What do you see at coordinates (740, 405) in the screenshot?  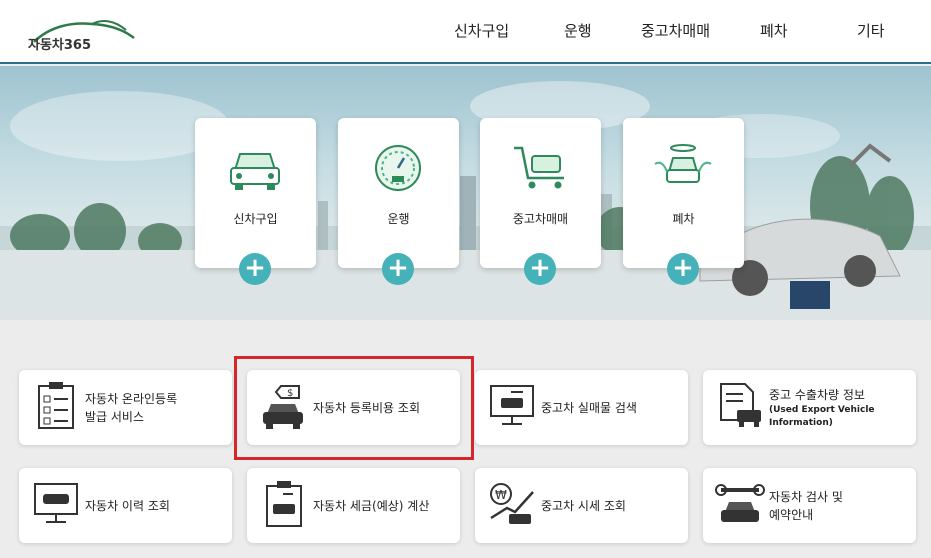 I see `document-car-icon` at bounding box center [740, 405].